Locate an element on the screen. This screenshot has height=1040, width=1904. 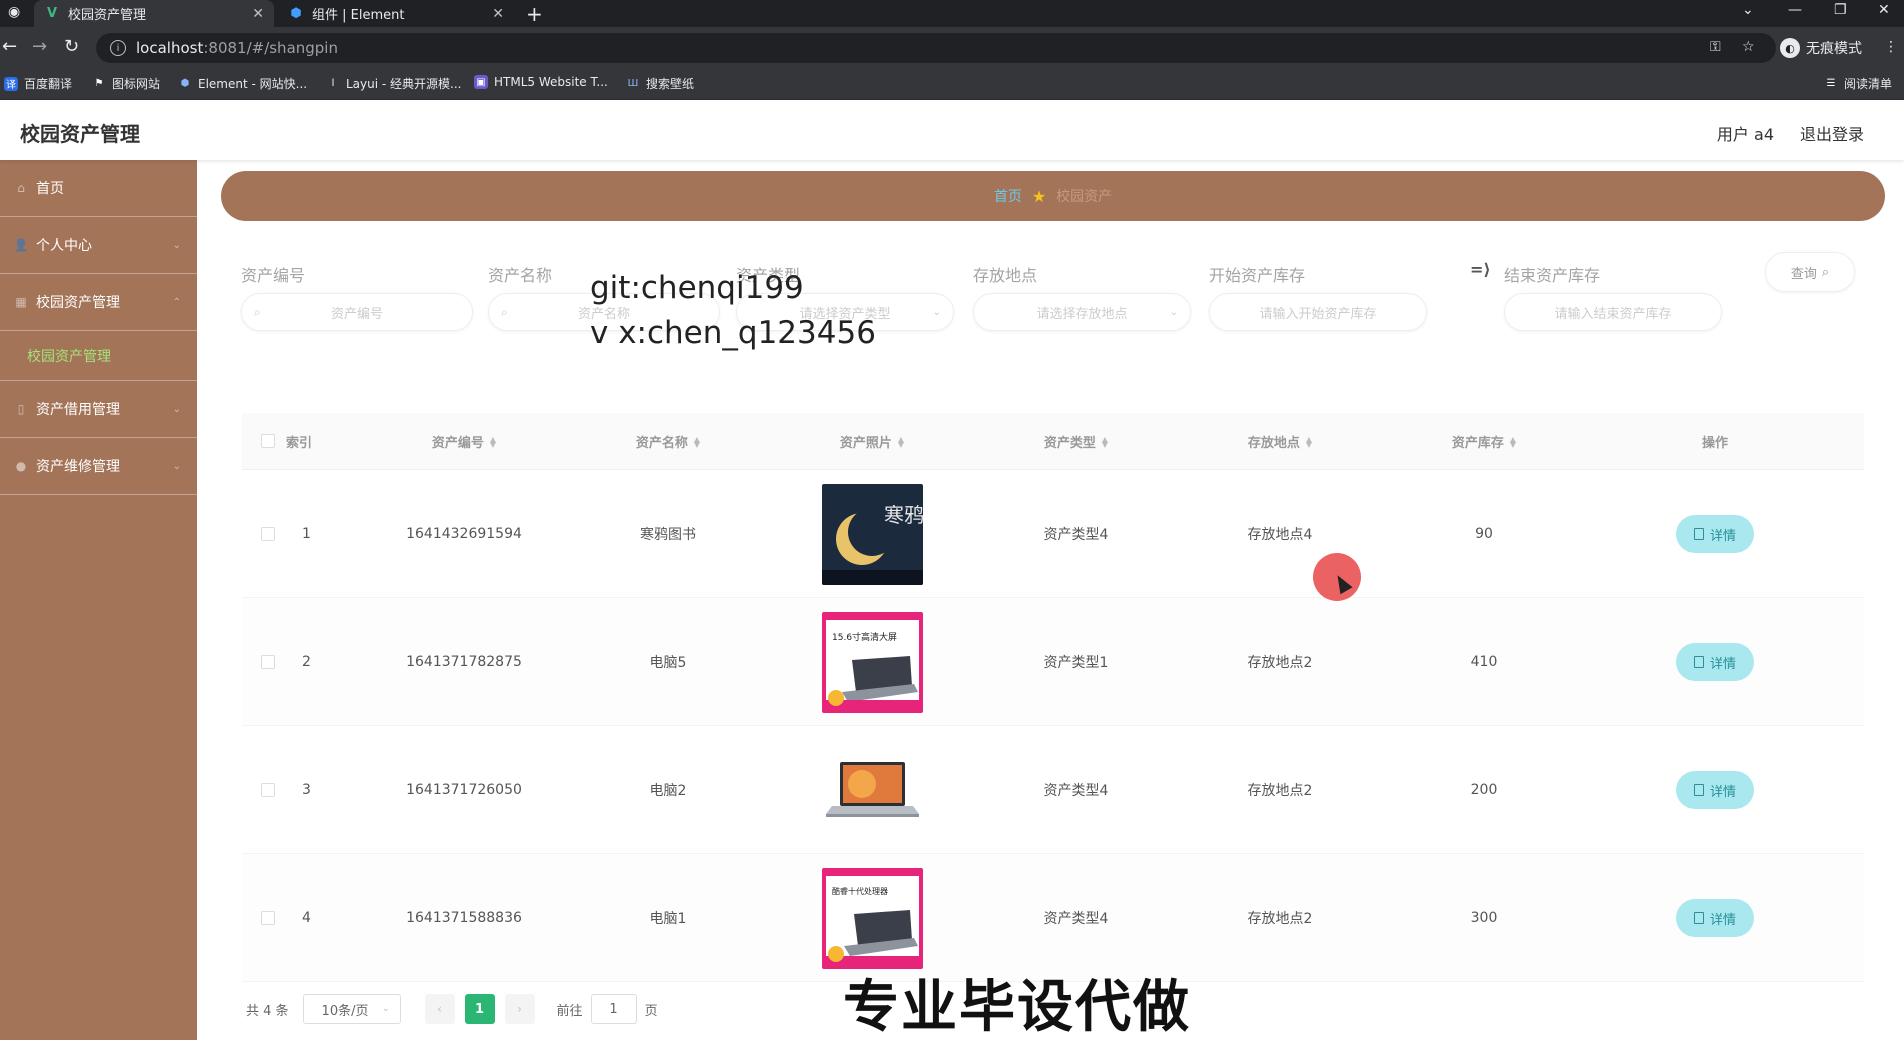
pagination: 共 4 条 10条/页 ⌄ ‹ 1 › 前往 1 页 is located at coordinates (452, 1009).